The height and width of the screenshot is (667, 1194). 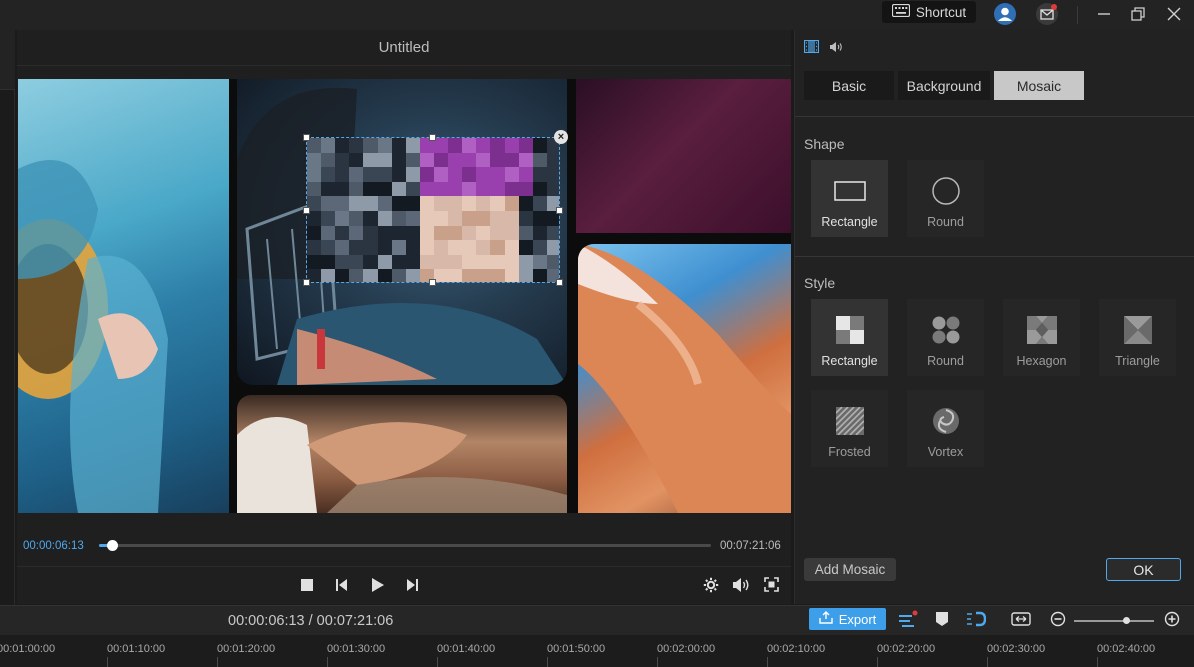 I want to click on progress-thumb, so click(x=113, y=545).